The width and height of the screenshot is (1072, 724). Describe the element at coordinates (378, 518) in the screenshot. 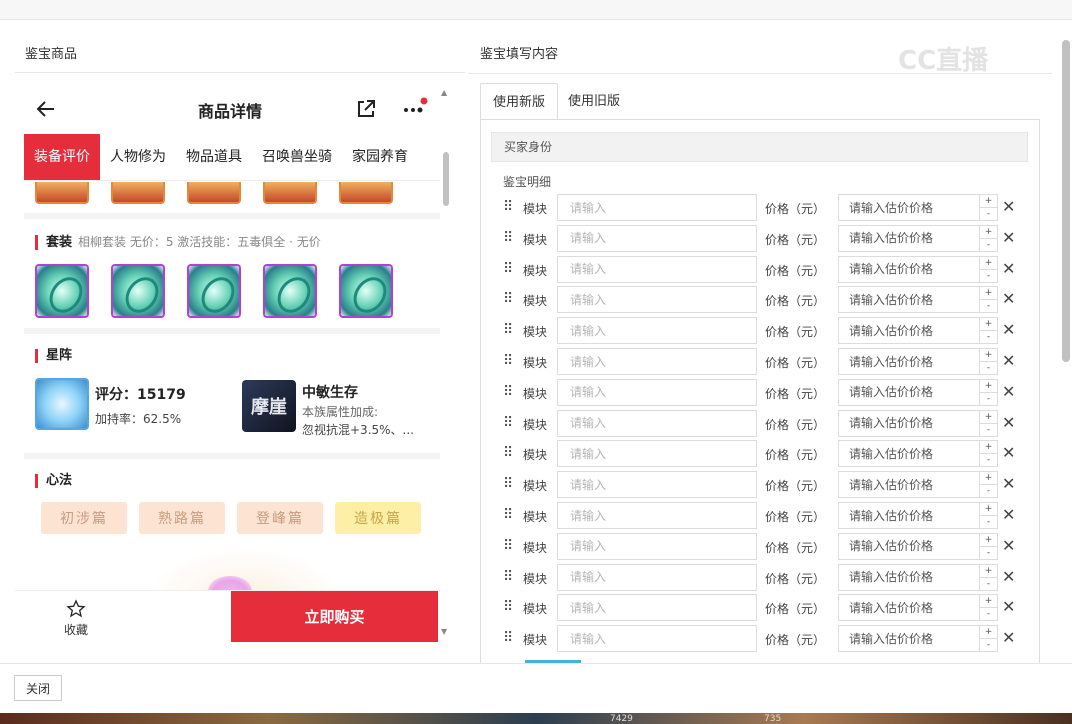

I see `xinfa-item: 造极篇` at that location.